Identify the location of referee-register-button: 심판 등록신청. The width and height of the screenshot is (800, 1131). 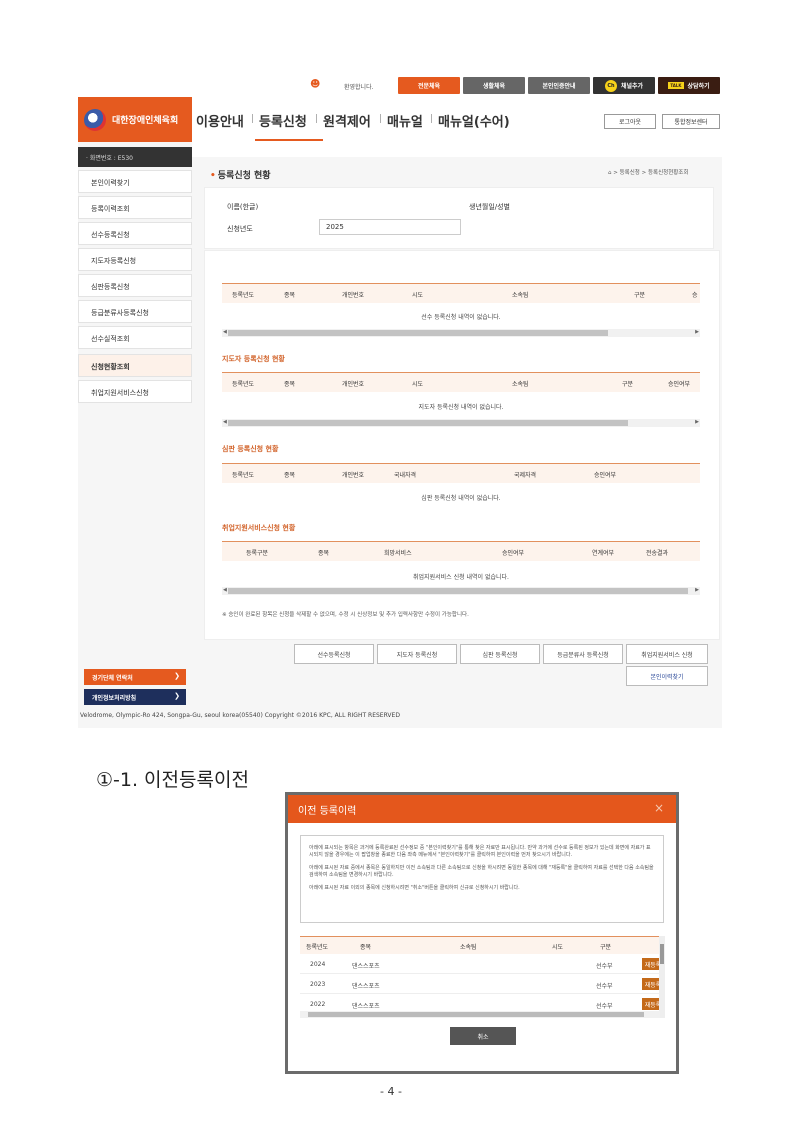
(500, 654).